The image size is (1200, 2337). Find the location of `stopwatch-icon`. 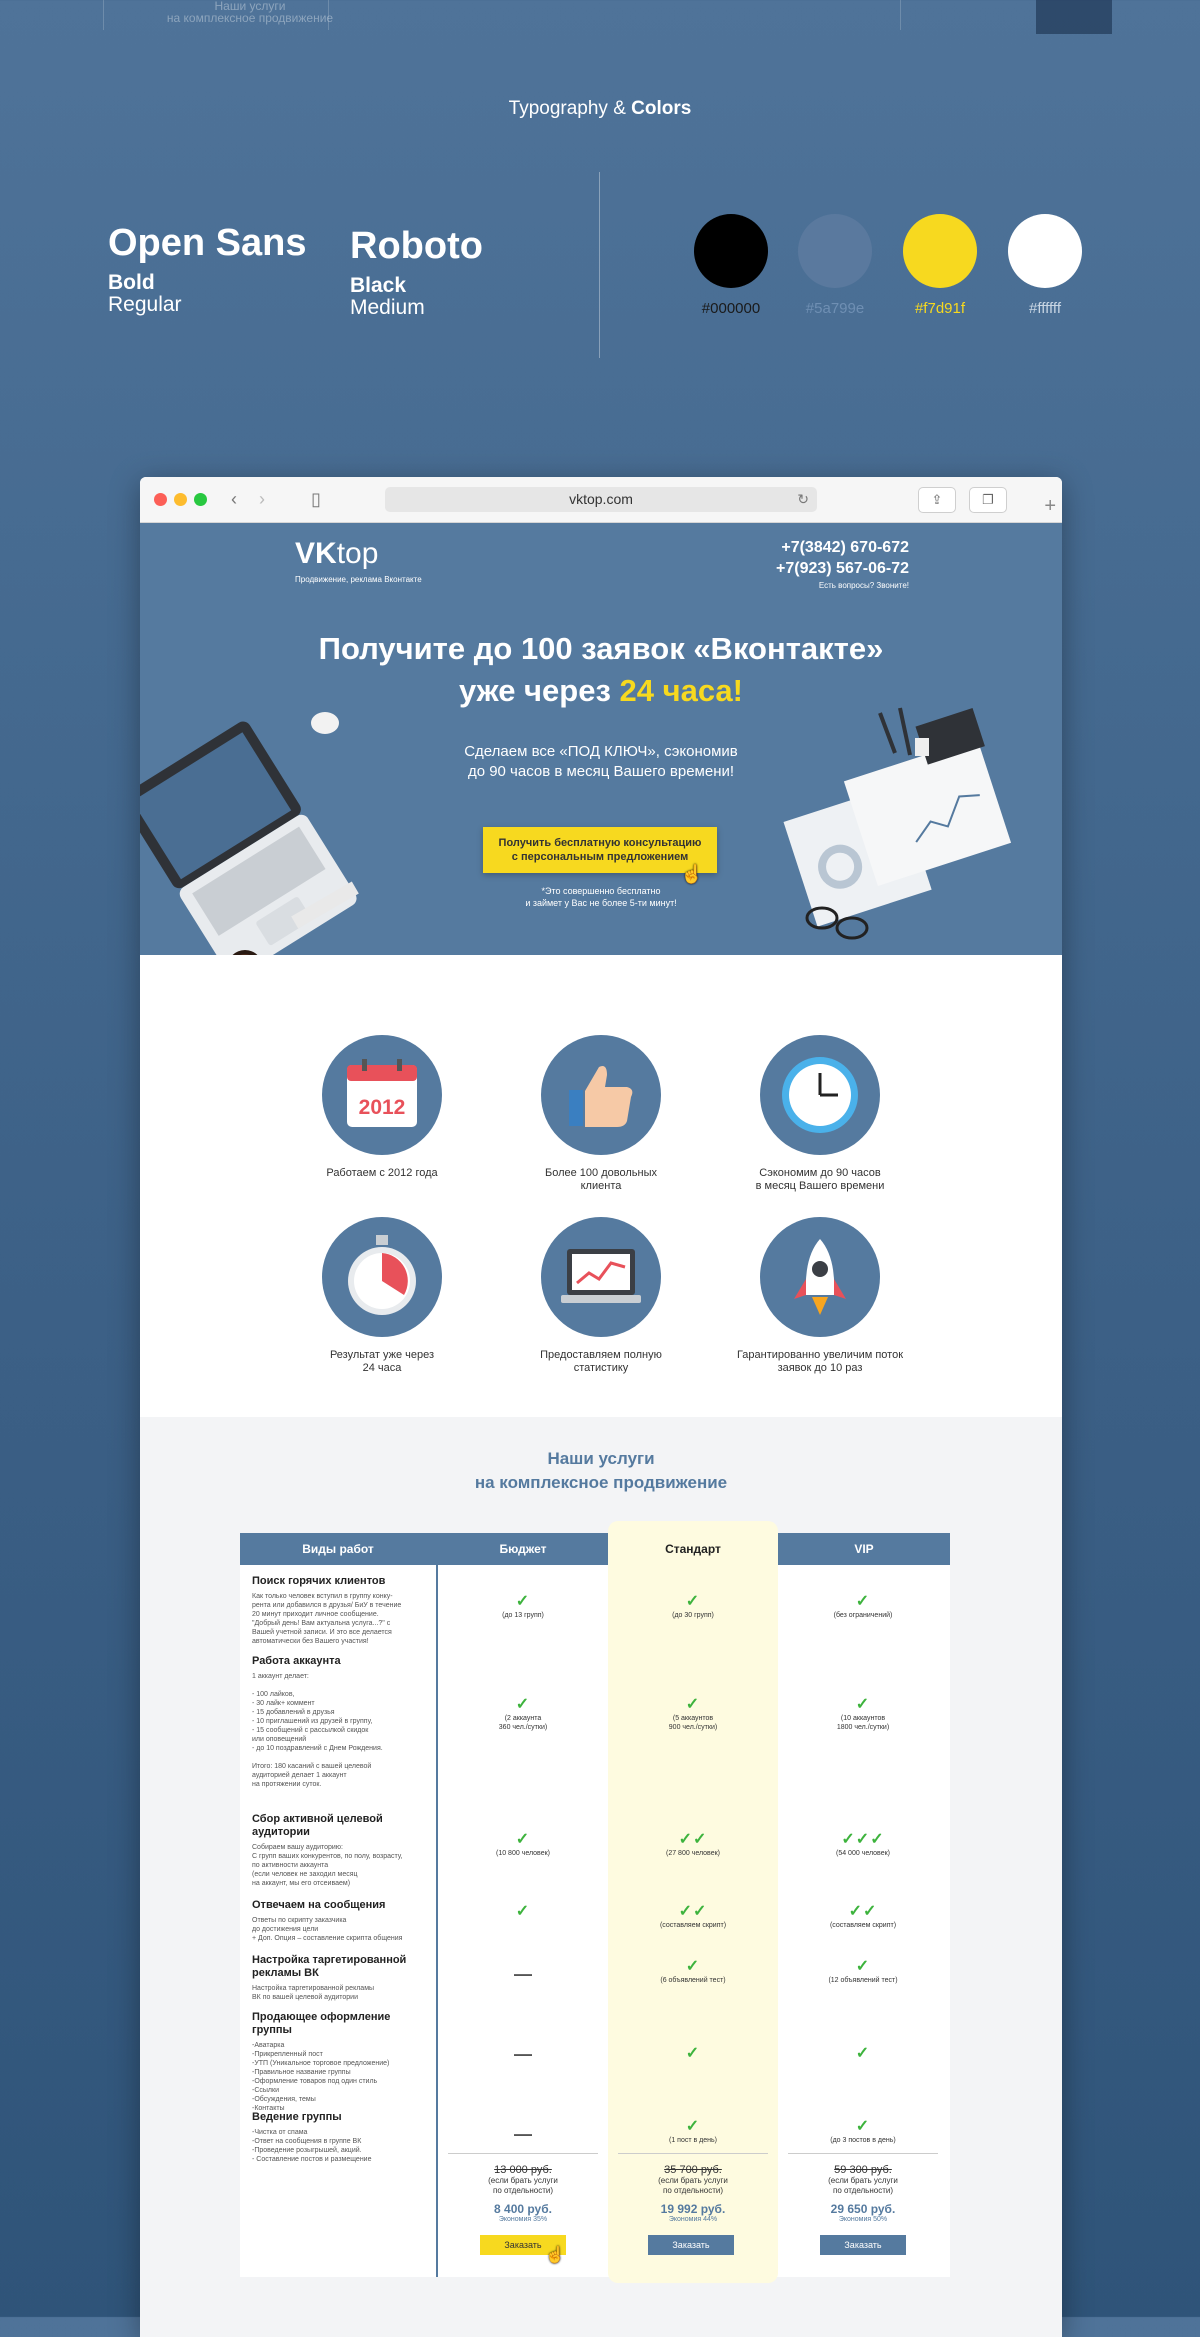

stopwatch-icon is located at coordinates (382, 1277).